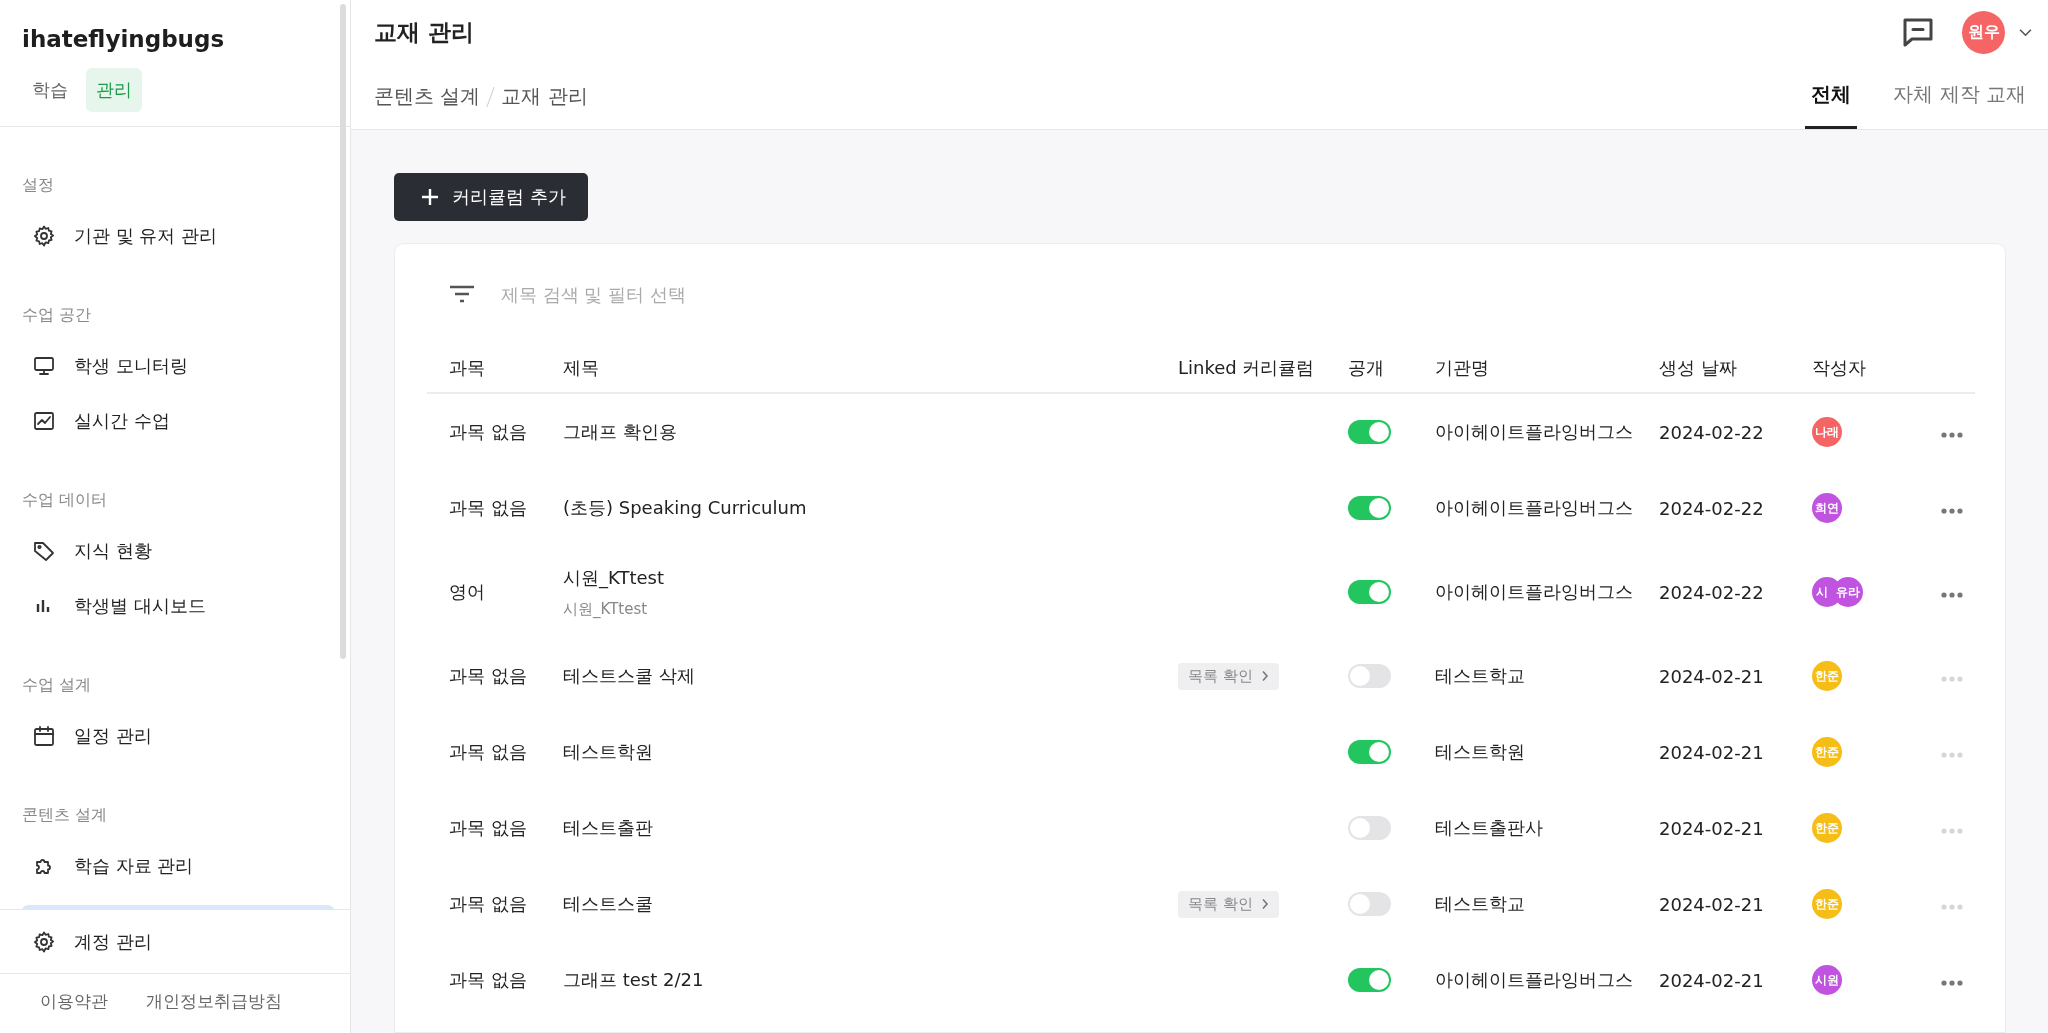 The height and width of the screenshot is (1033, 2048). What do you see at coordinates (178, 550) in the screenshot?
I see `nav-item: 지식 현황` at bounding box center [178, 550].